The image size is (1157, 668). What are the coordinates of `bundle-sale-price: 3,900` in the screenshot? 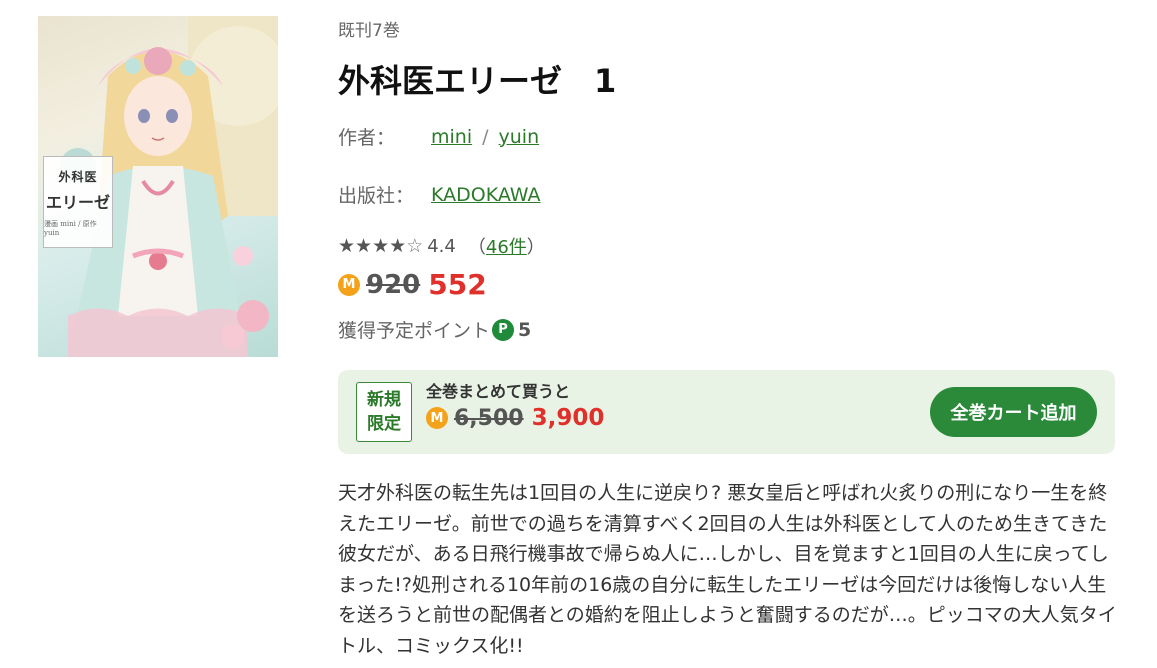 It's located at (568, 418).